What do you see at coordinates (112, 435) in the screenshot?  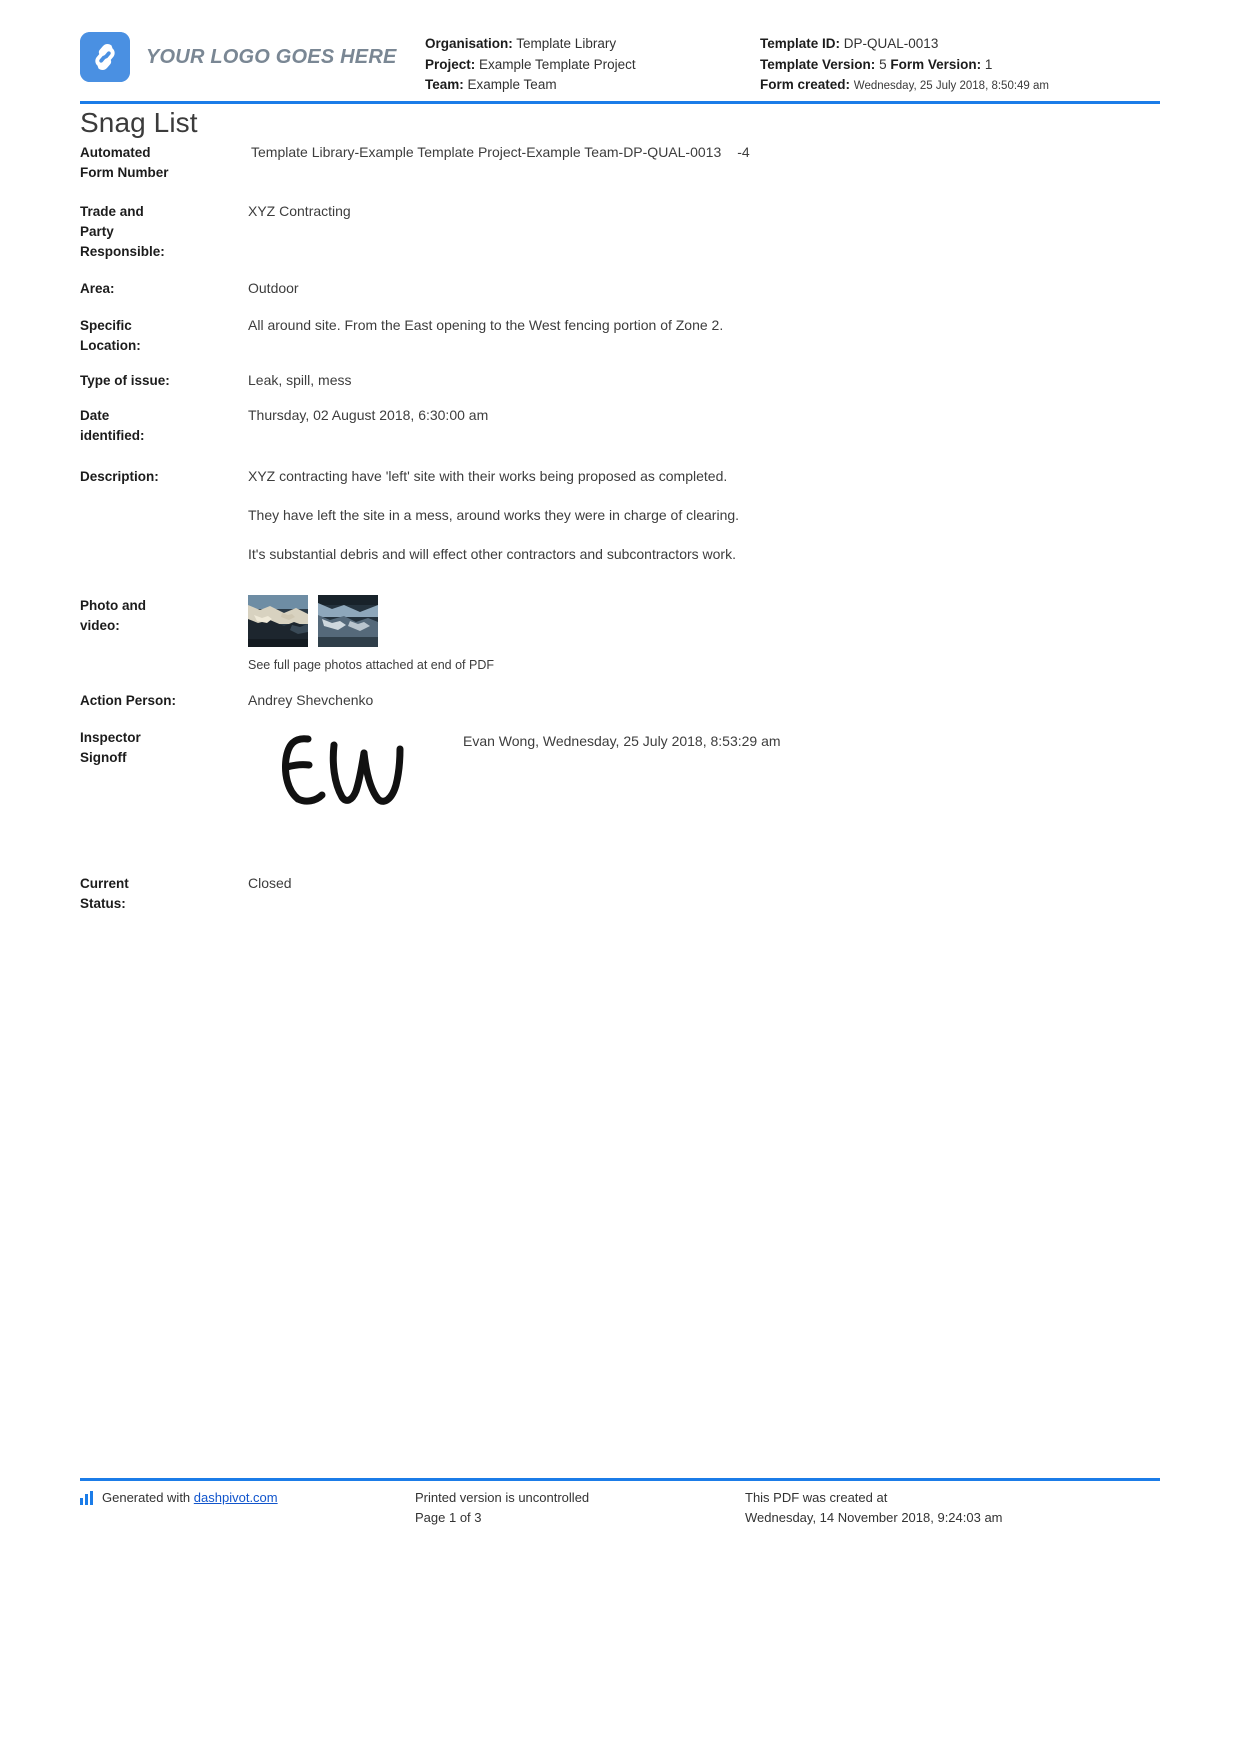 I see `field-label-line: identified:` at bounding box center [112, 435].